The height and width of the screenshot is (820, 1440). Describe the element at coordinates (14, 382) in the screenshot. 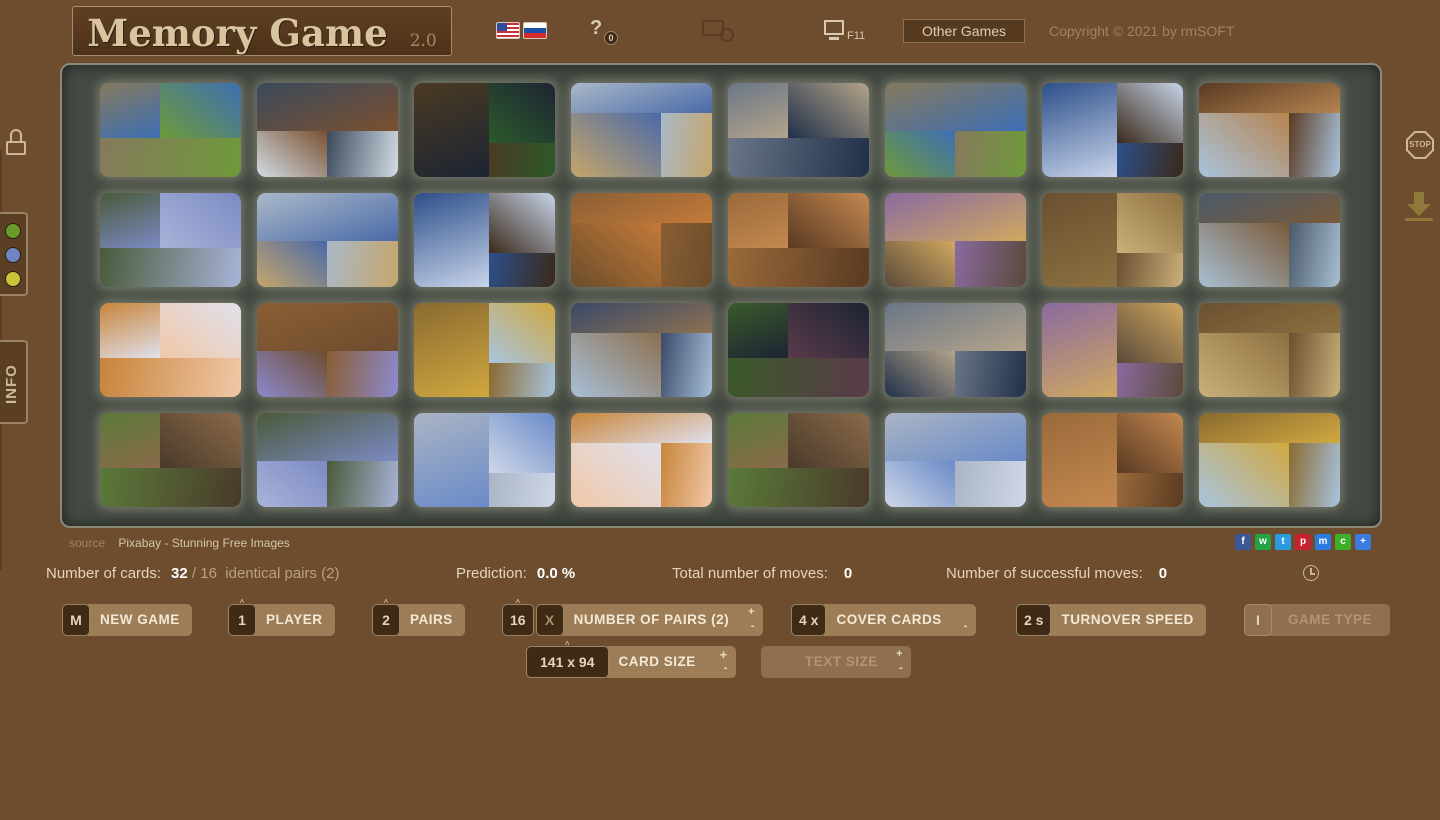

I see `info-tab: INFO` at that location.